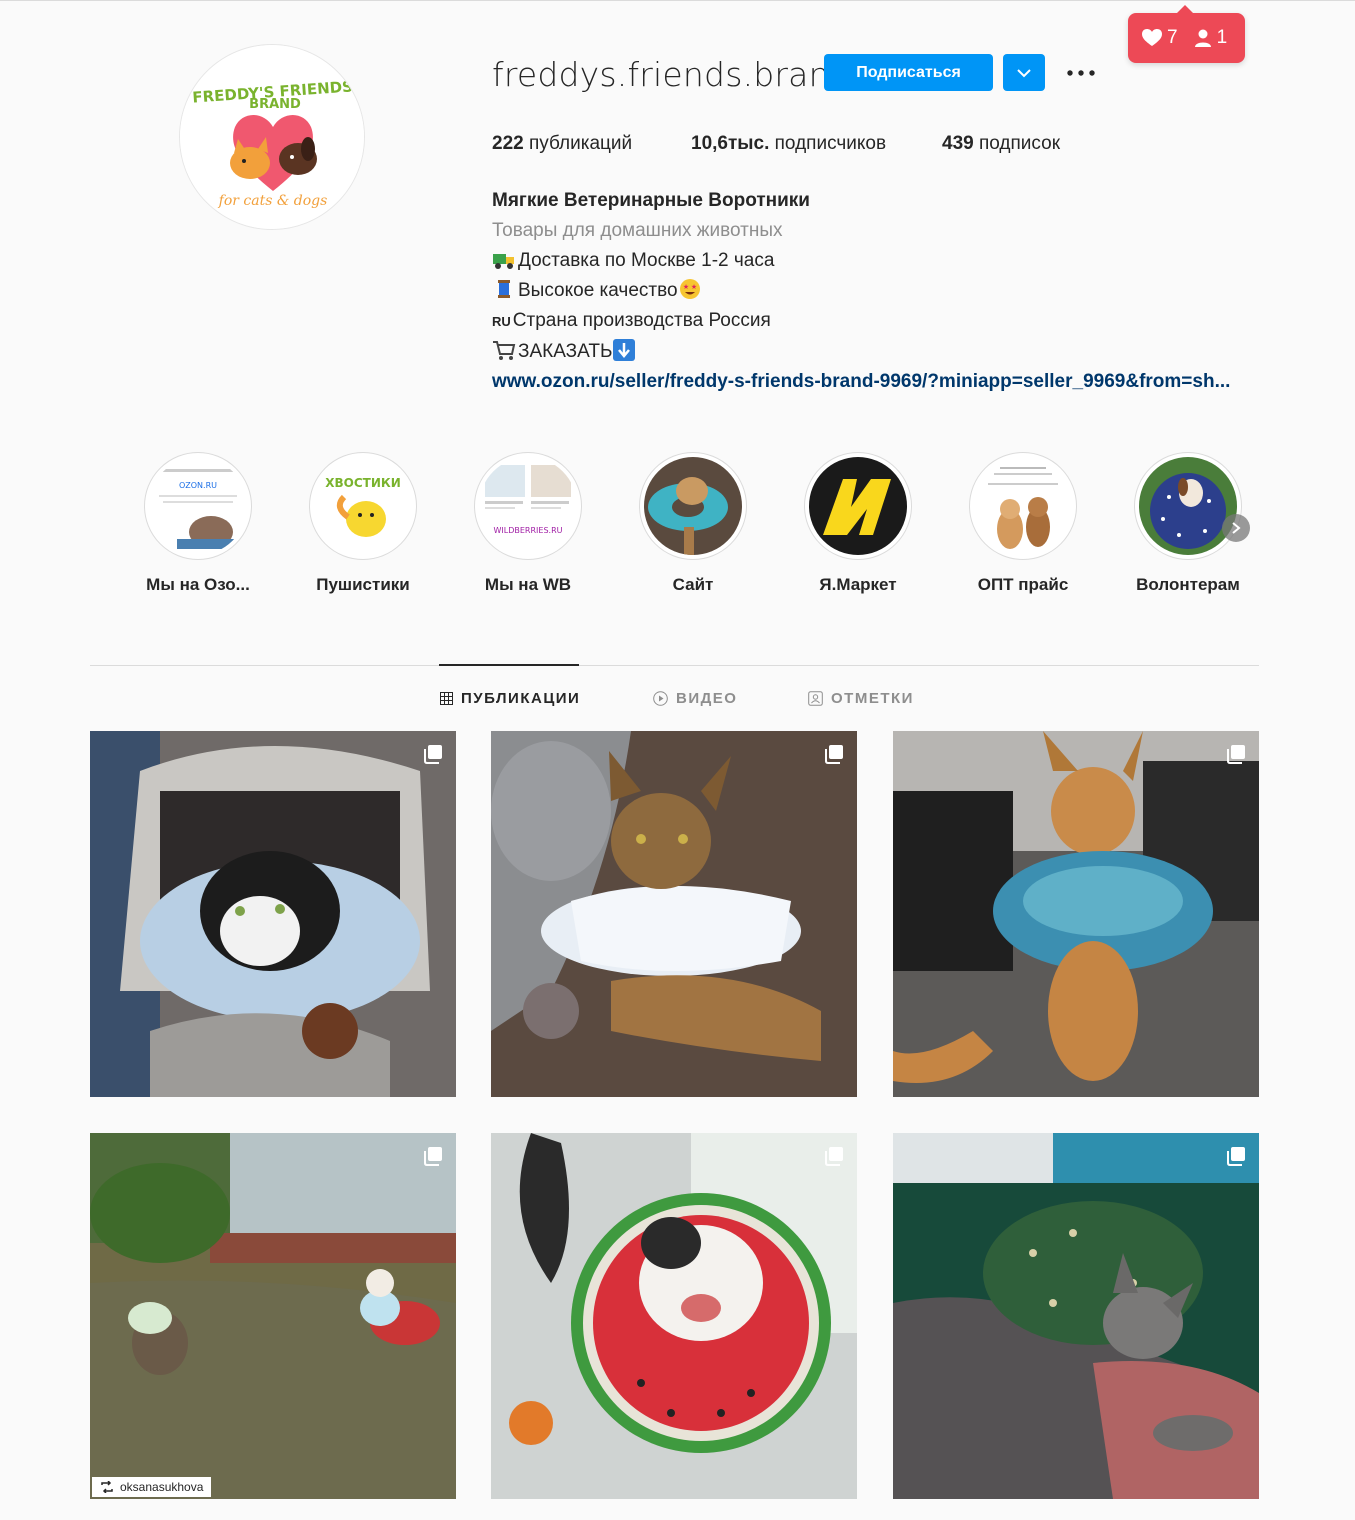  I want to click on following-label: подписок, so click(1017, 143).